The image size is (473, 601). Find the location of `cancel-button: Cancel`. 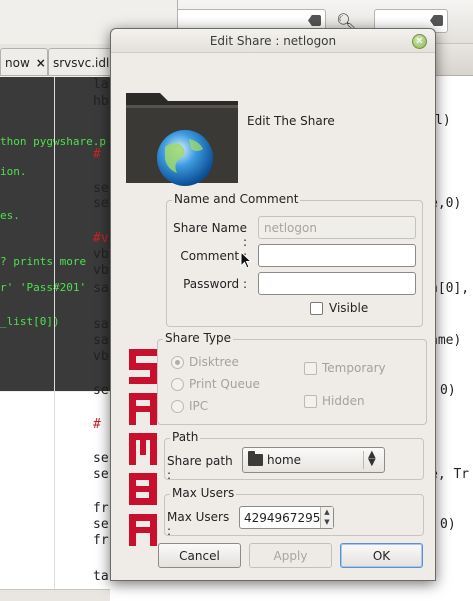

cancel-button: Cancel is located at coordinates (199, 555).